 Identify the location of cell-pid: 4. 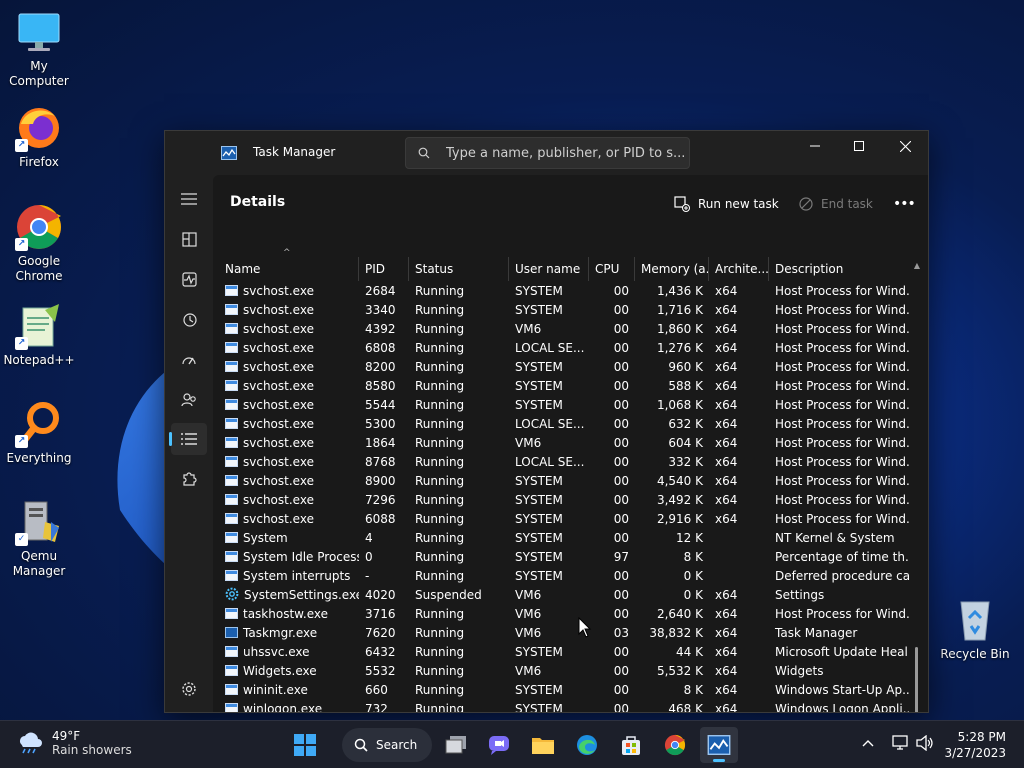
(384, 538).